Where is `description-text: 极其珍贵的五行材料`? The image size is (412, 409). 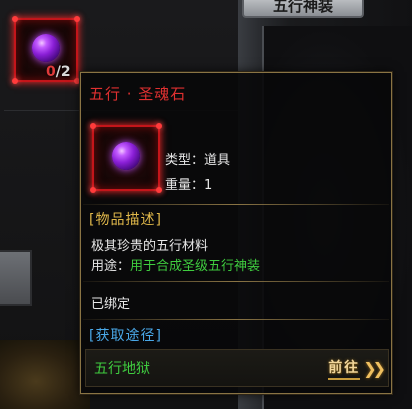
description-text: 极其珍贵的五行材料 is located at coordinates (150, 246).